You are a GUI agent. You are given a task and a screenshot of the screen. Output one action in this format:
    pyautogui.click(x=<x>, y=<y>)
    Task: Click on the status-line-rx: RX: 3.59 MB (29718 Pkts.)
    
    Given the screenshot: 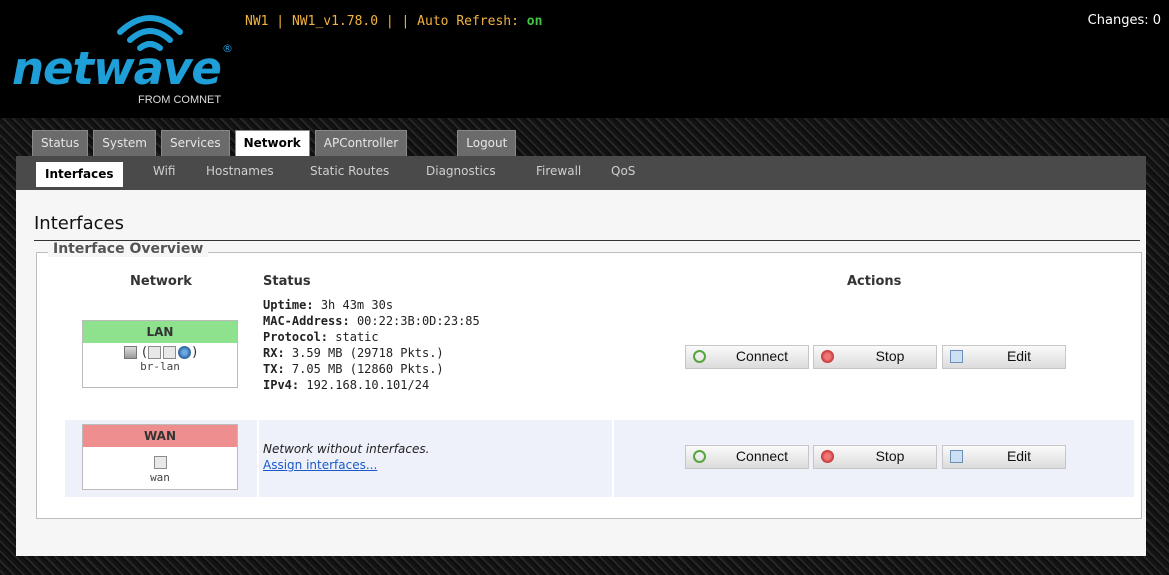 What is the action you would take?
    pyautogui.click(x=371, y=353)
    